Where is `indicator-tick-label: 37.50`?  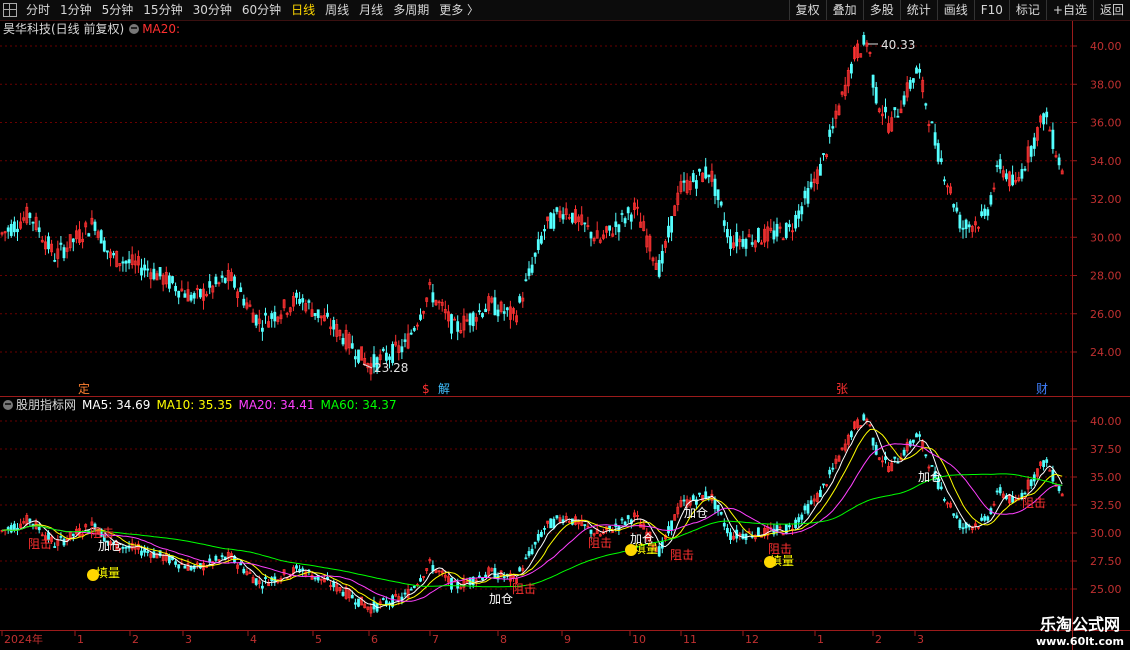 indicator-tick-label: 37.50 is located at coordinates (1106, 449).